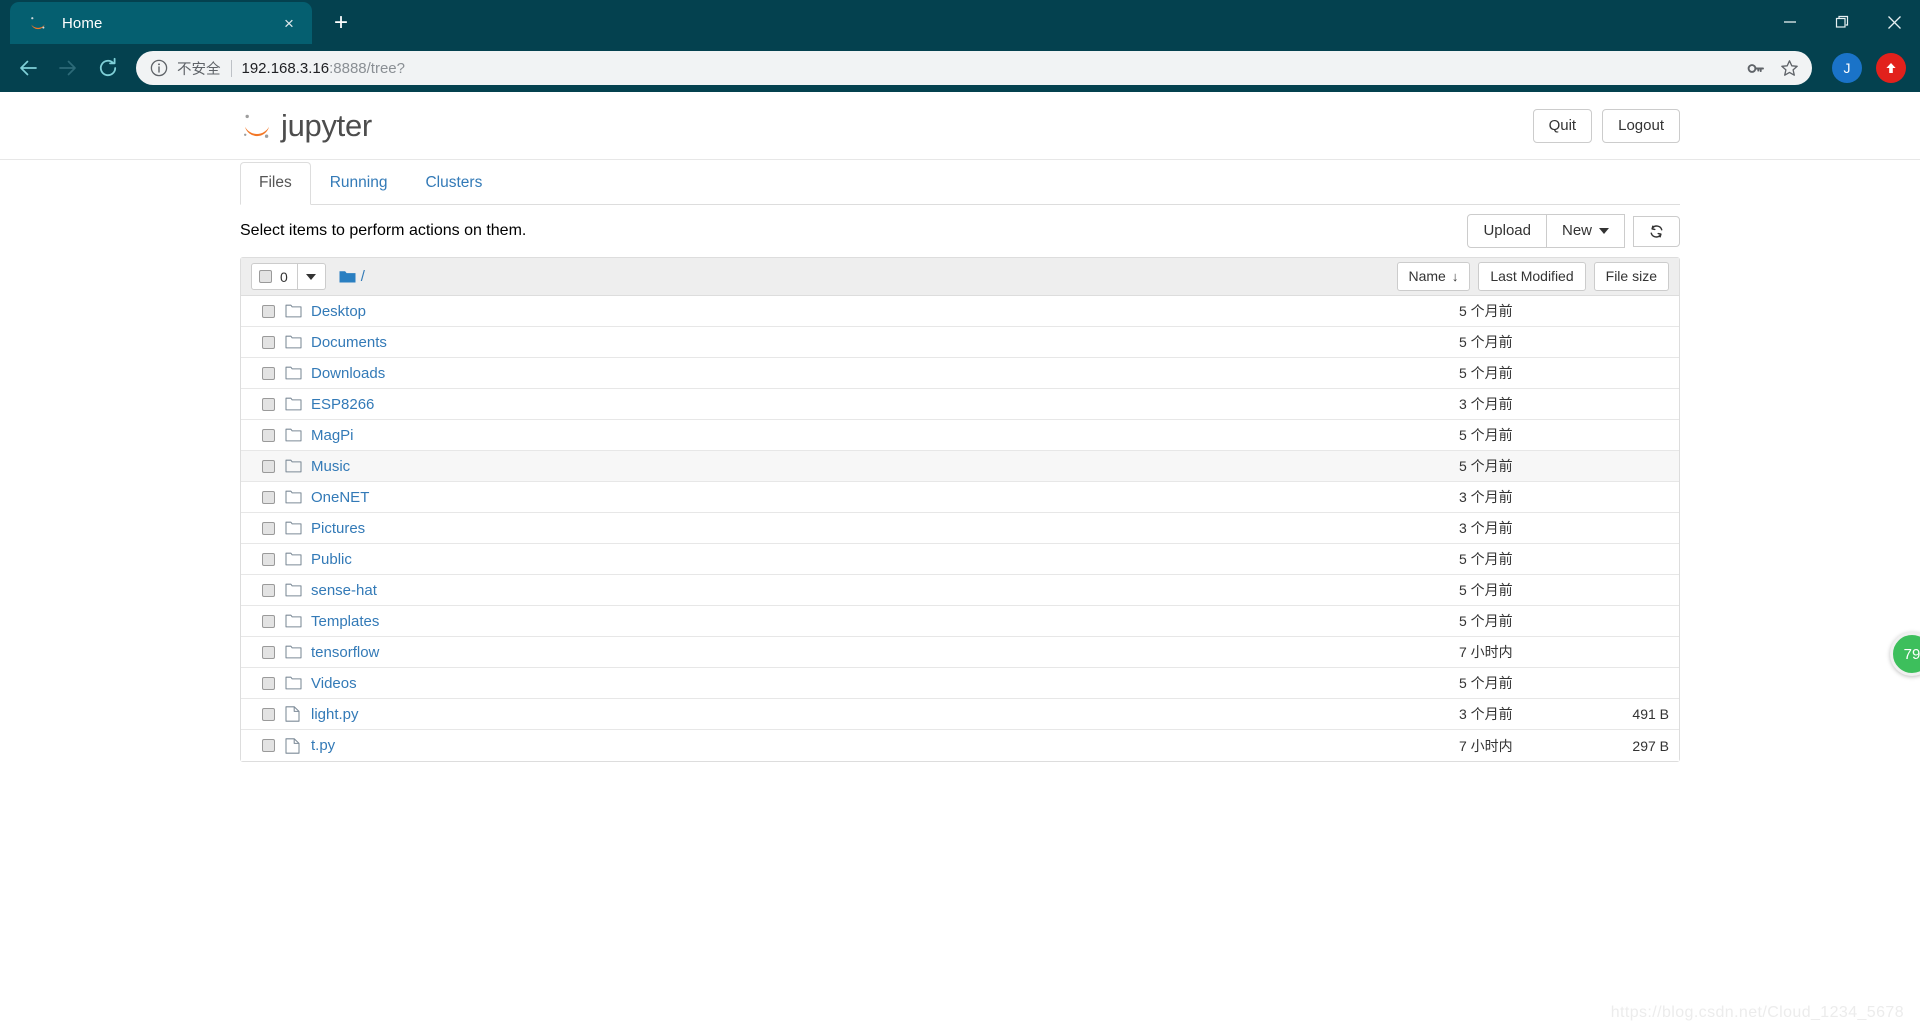  I want to click on table-row: Pictures 3 个月前, so click(960, 528).